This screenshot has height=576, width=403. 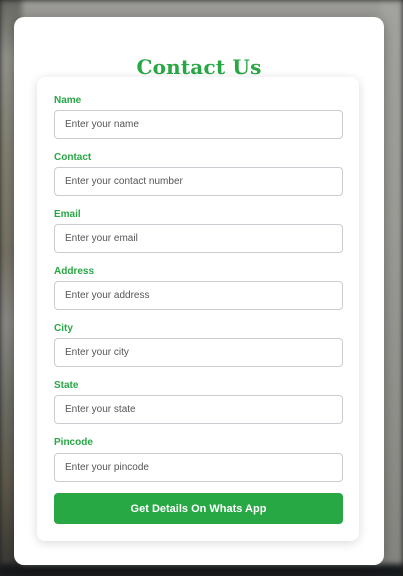 What do you see at coordinates (63, 328) in the screenshot?
I see `city-label: City` at bounding box center [63, 328].